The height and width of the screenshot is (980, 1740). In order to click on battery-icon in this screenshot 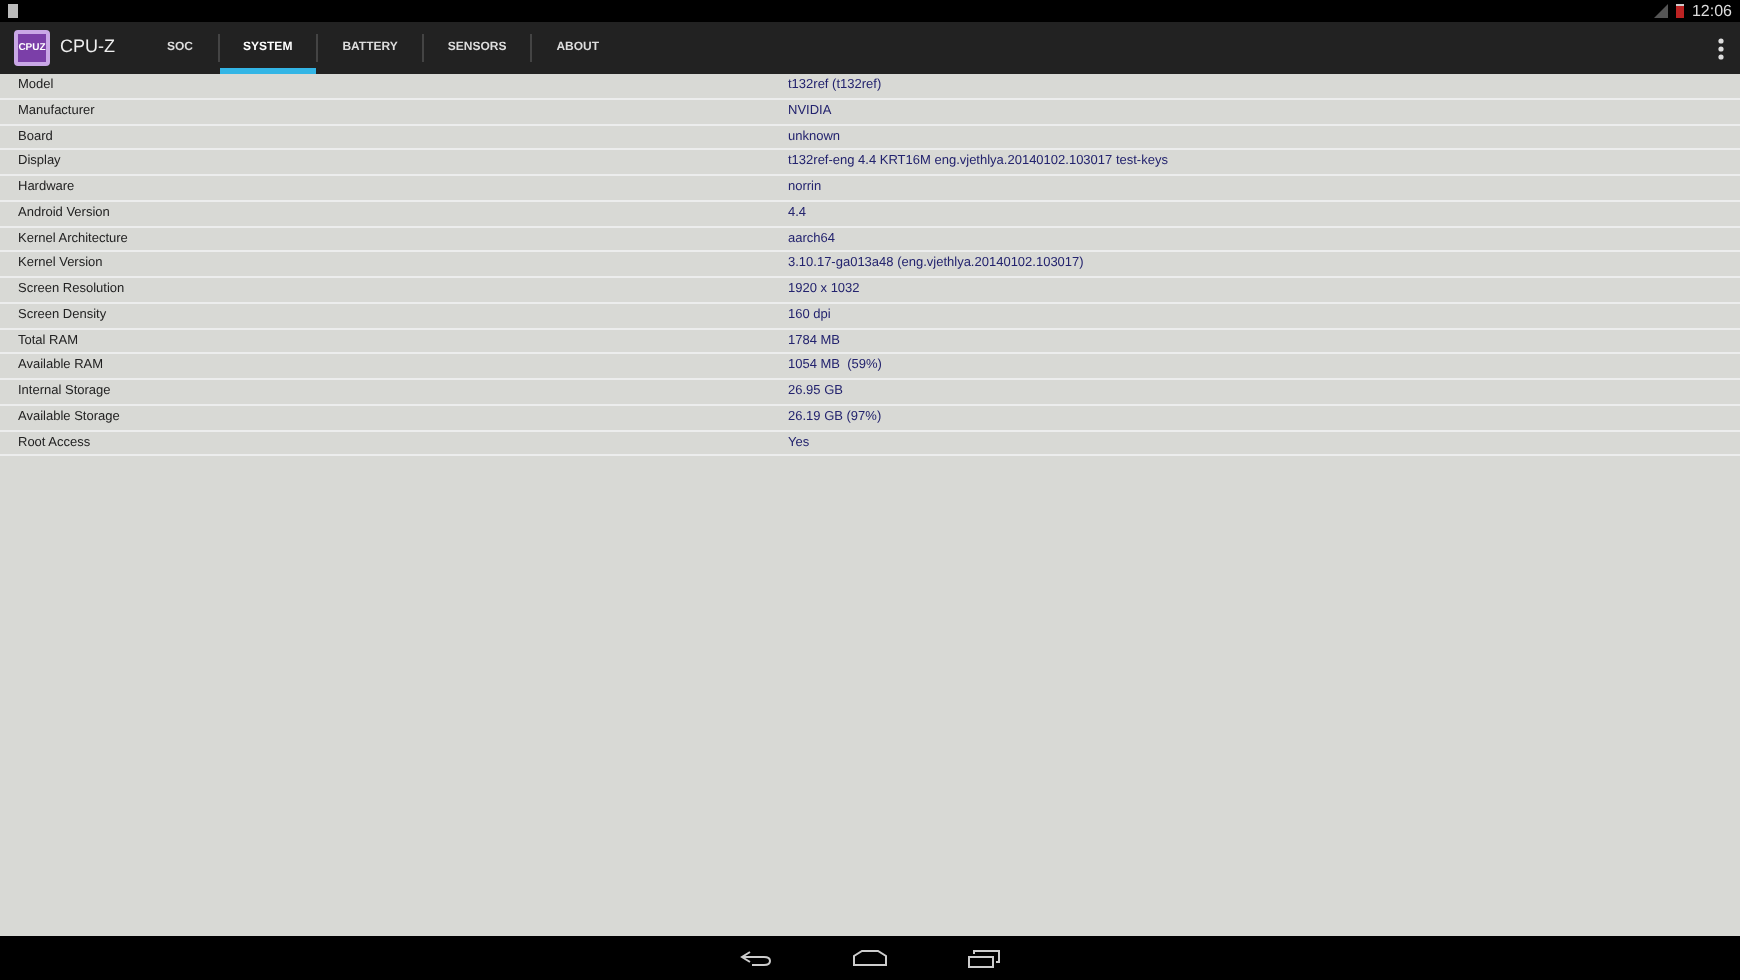, I will do `click(1679, 11)`.